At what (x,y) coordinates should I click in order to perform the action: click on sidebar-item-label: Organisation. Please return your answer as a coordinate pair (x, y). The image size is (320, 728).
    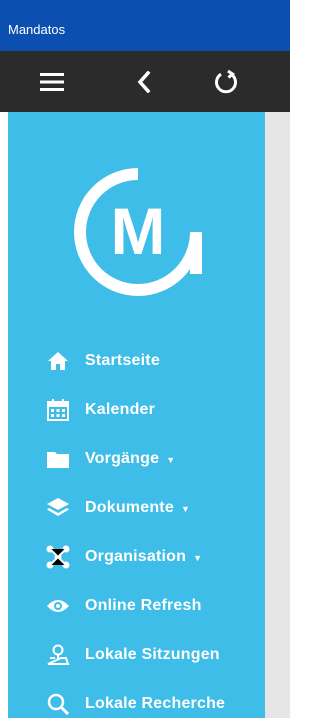
    Looking at the image, I should click on (136, 556).